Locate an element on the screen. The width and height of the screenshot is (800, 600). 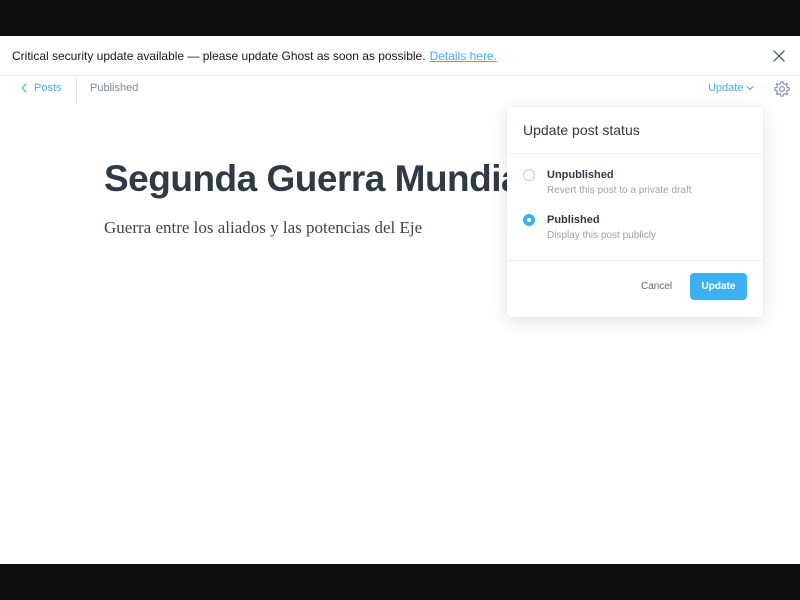
chevron-left-icon is located at coordinates (24, 88).